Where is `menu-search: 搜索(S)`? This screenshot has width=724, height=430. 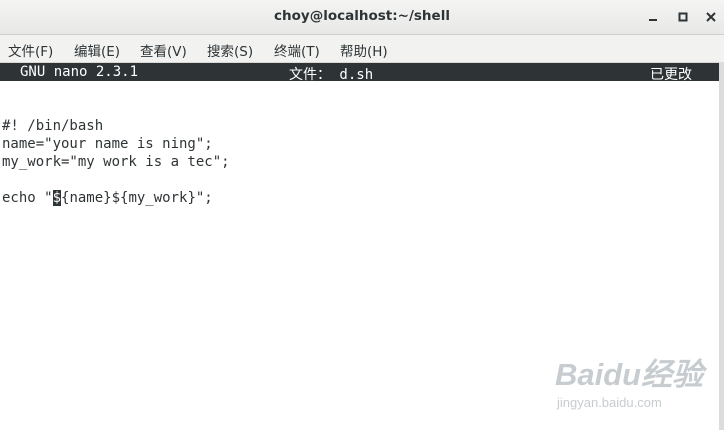 menu-search: 搜索(S) is located at coordinates (230, 50).